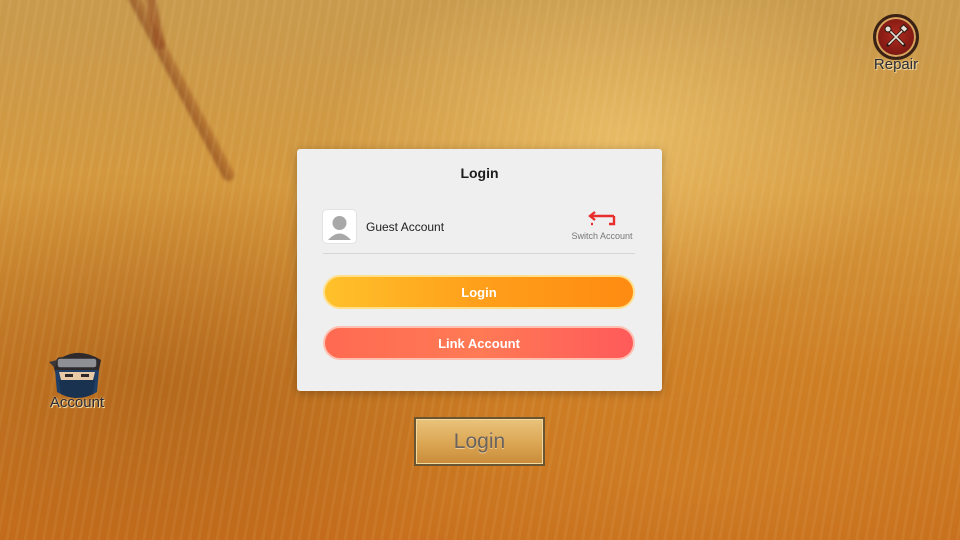  Describe the element at coordinates (896, 64) in the screenshot. I see `repair-label: Repair` at that location.